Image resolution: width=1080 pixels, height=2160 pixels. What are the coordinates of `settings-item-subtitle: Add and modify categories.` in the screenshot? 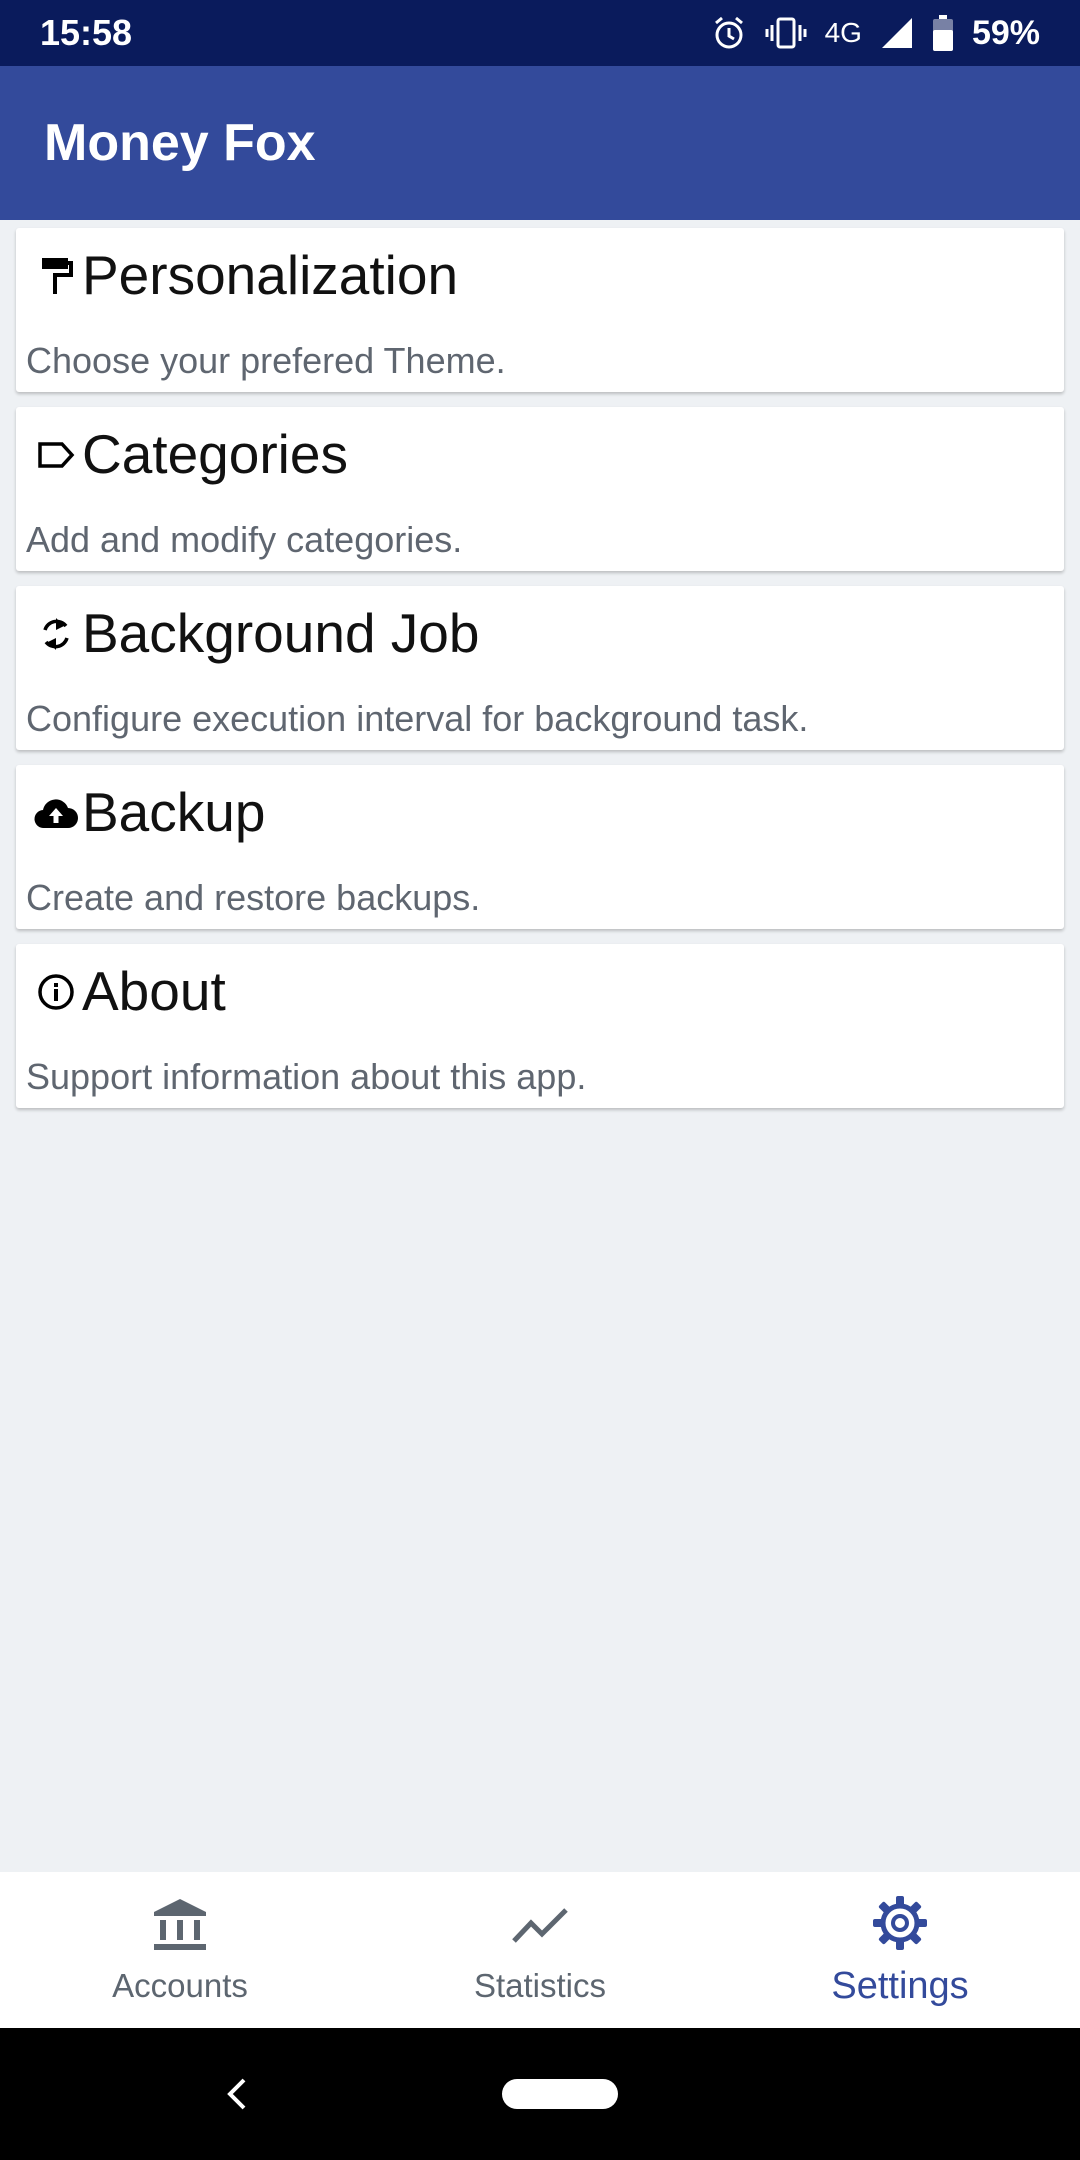 It's located at (244, 539).